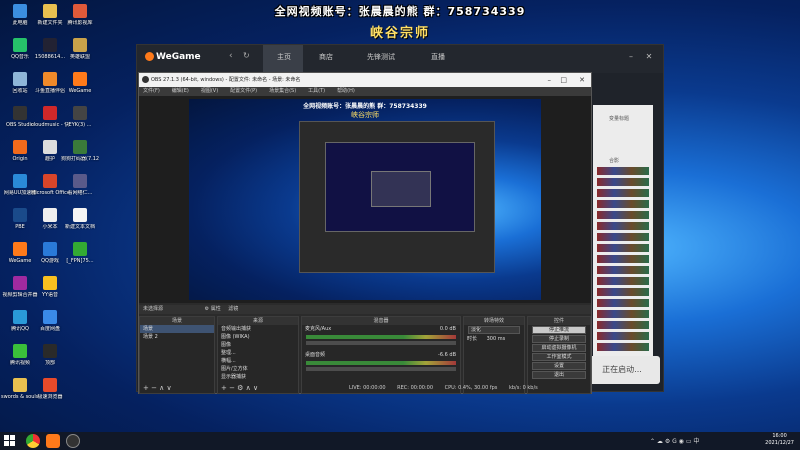 The image size is (800, 450). I want to click on transitions-header: 转场特效, so click(494, 321).